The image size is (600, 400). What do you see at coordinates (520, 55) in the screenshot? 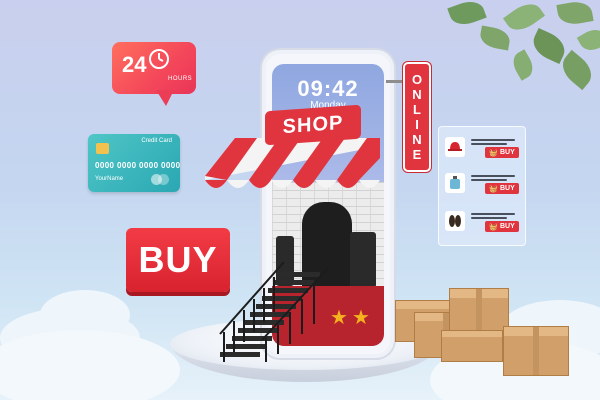
I see `leaves-decoration` at bounding box center [520, 55].